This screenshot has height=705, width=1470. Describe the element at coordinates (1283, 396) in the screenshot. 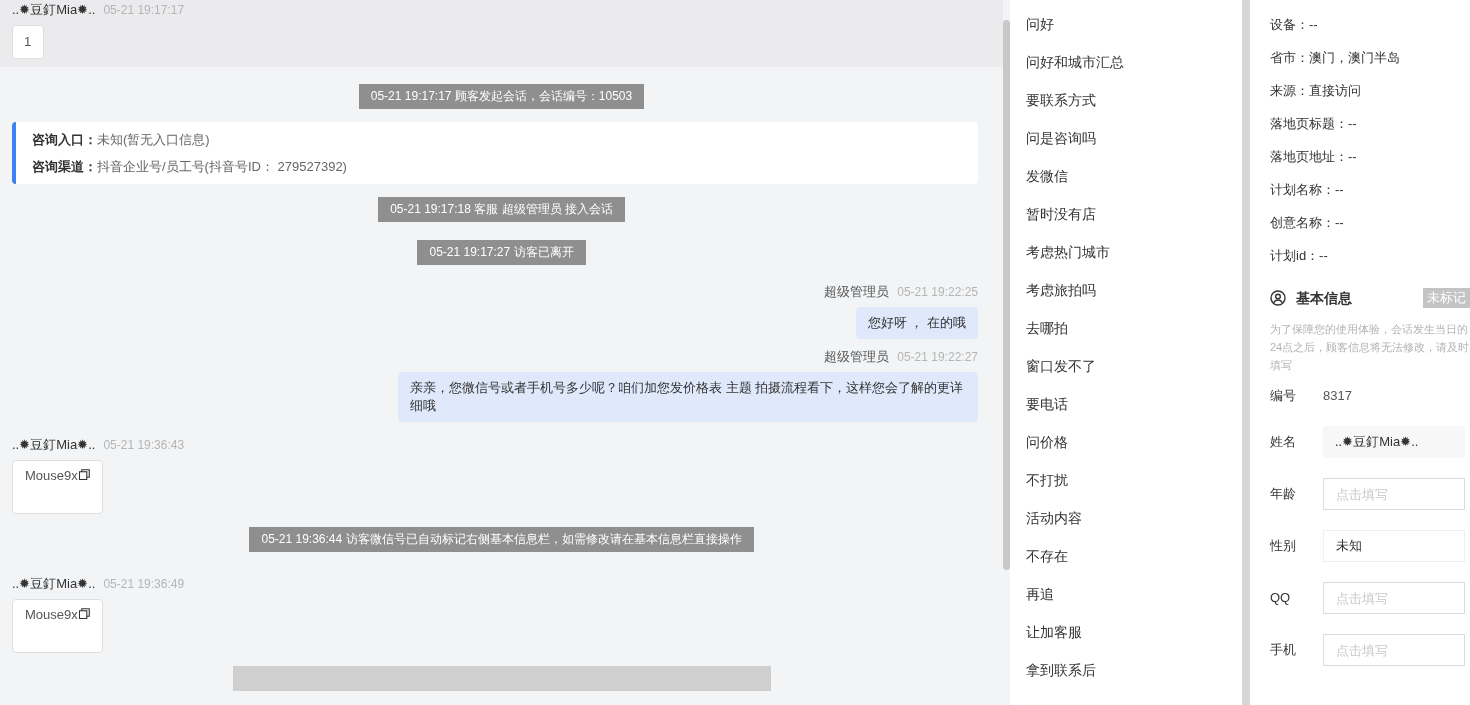

I see `field-label: 编号` at that location.